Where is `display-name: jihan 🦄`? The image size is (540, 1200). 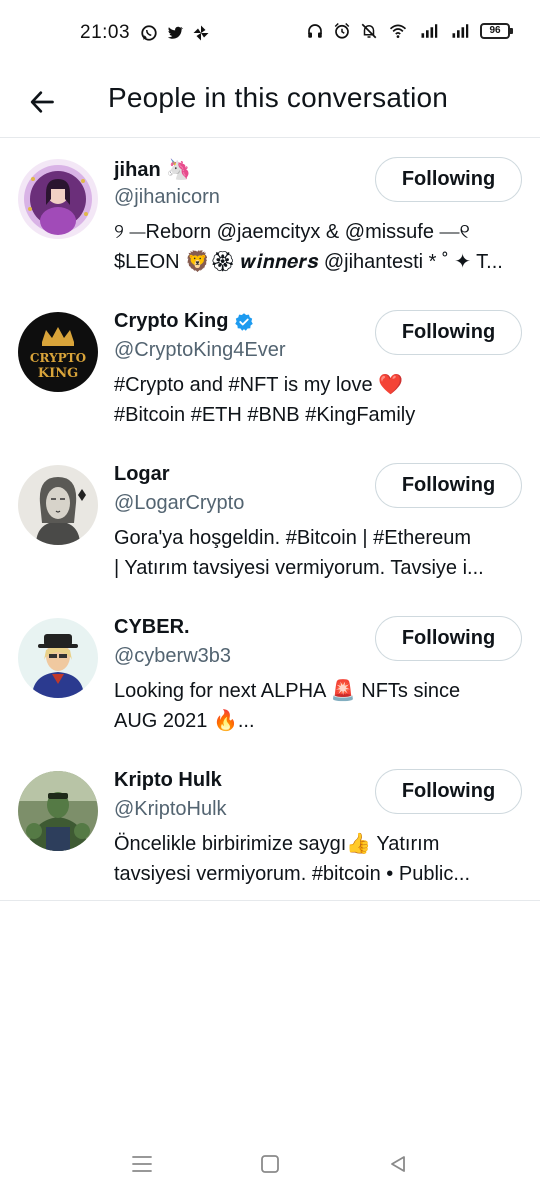
display-name: jihan 🦄 is located at coordinates (152, 169).